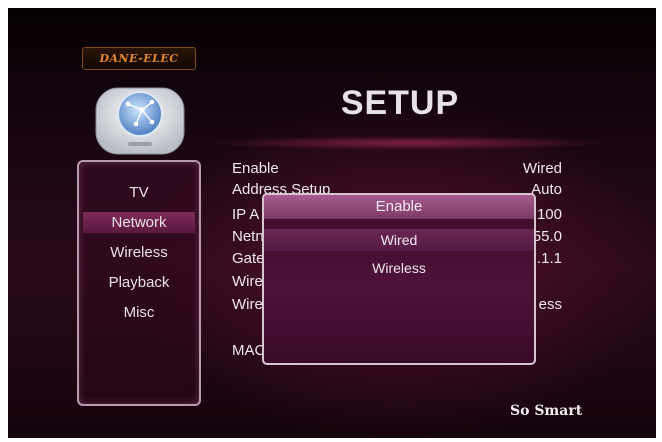  I want to click on setting-value: 55.0, so click(547, 236).